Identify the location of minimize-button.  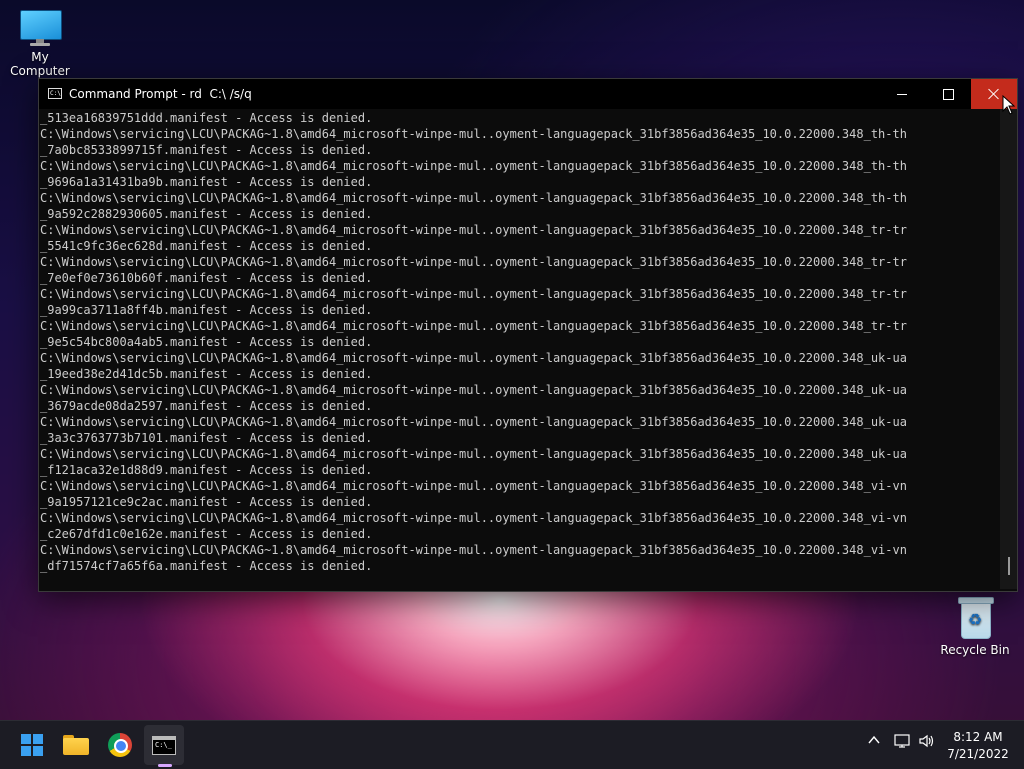
(902, 94).